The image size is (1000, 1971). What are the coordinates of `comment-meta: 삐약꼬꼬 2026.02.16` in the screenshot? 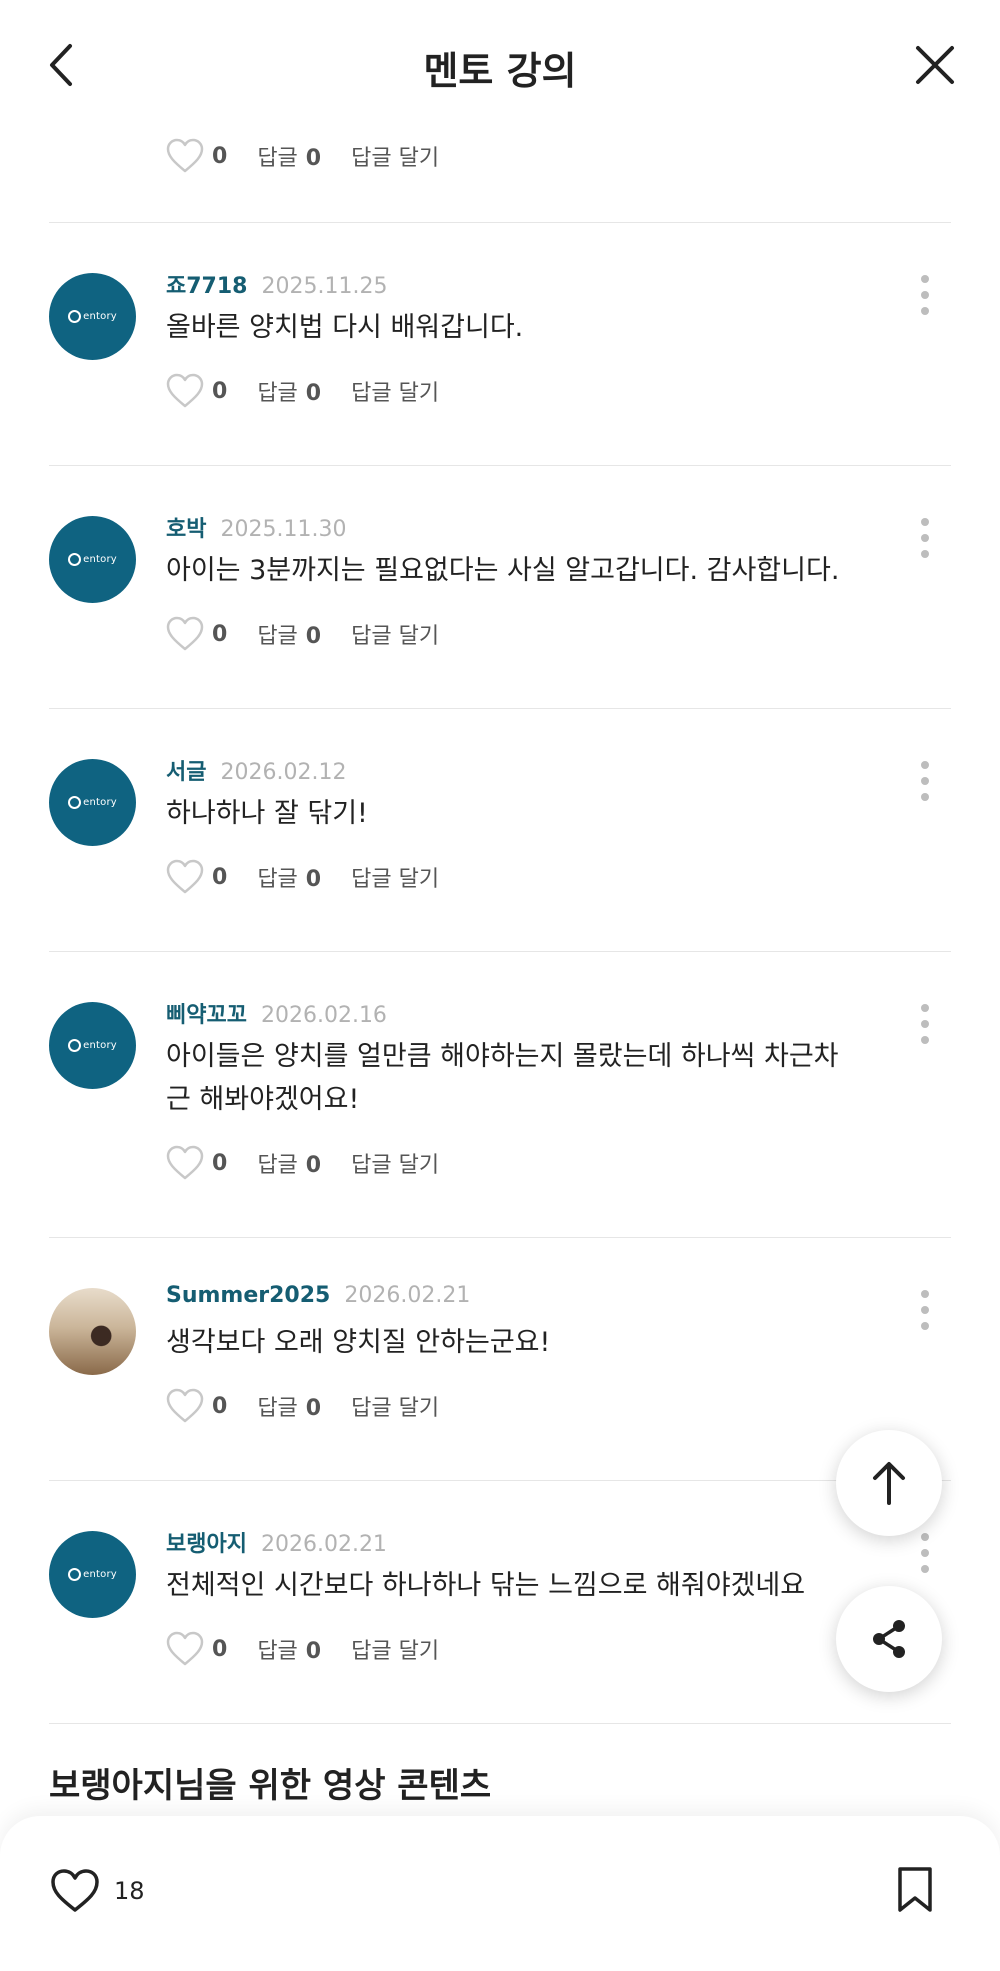 It's located at (513, 1015).